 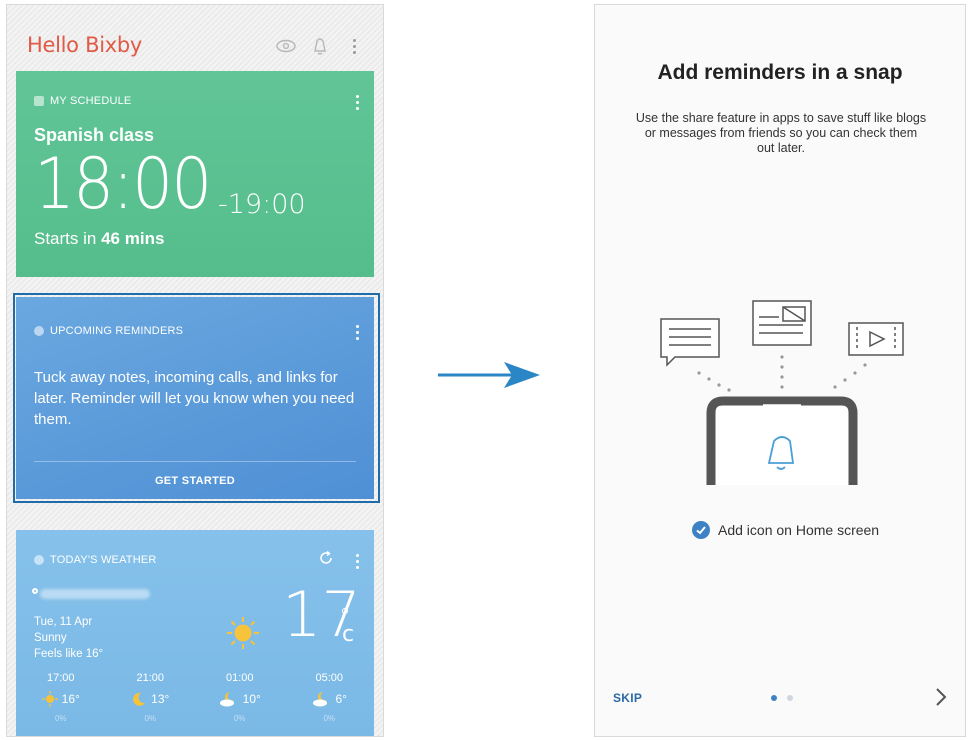 I want to click on page-dot-active, so click(x=774, y=698).